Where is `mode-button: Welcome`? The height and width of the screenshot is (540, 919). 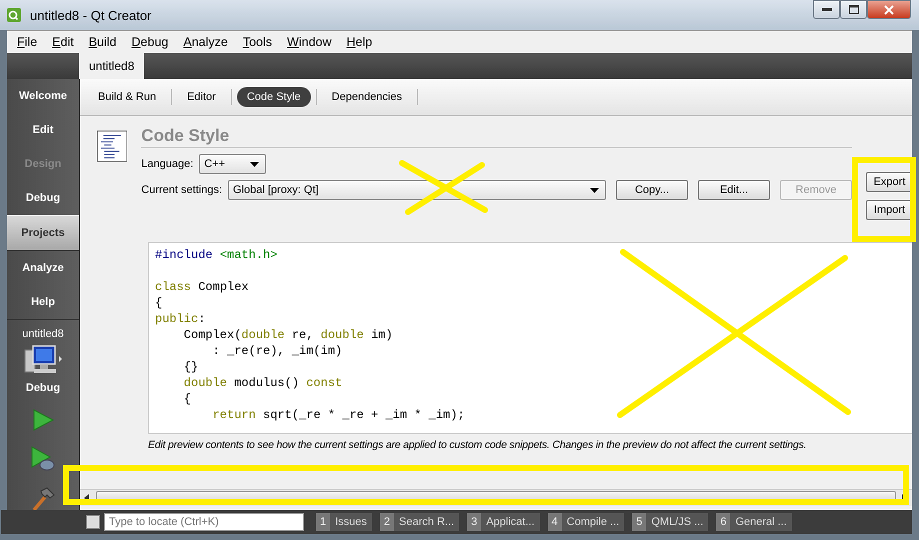 mode-button: Welcome is located at coordinates (43, 96).